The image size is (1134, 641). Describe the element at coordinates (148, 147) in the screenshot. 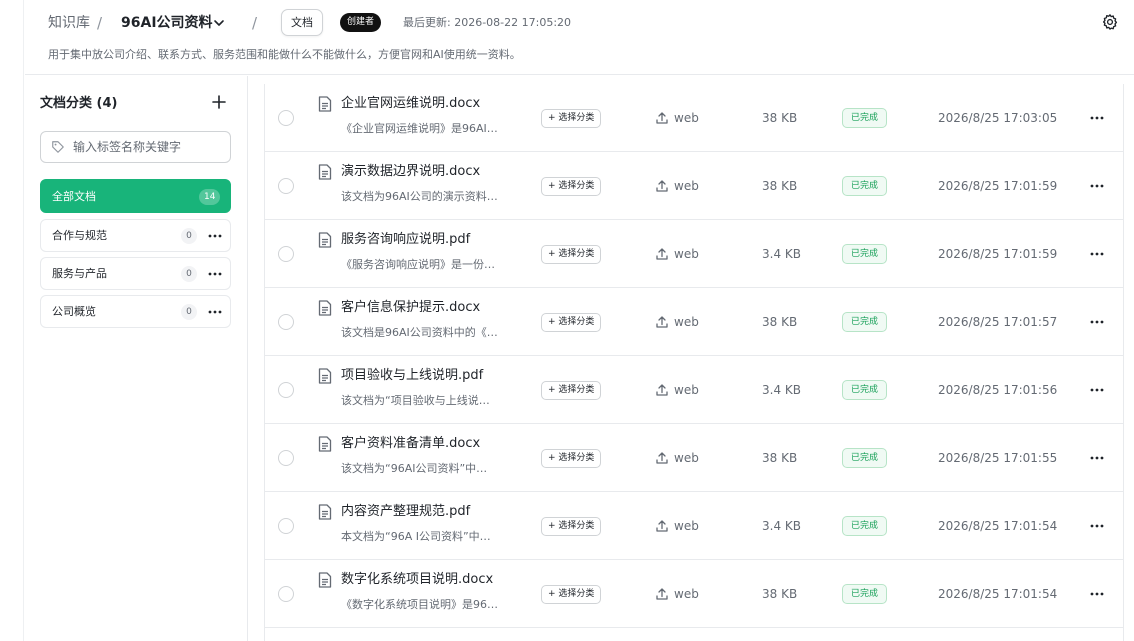

I see `tag-search-input` at that location.